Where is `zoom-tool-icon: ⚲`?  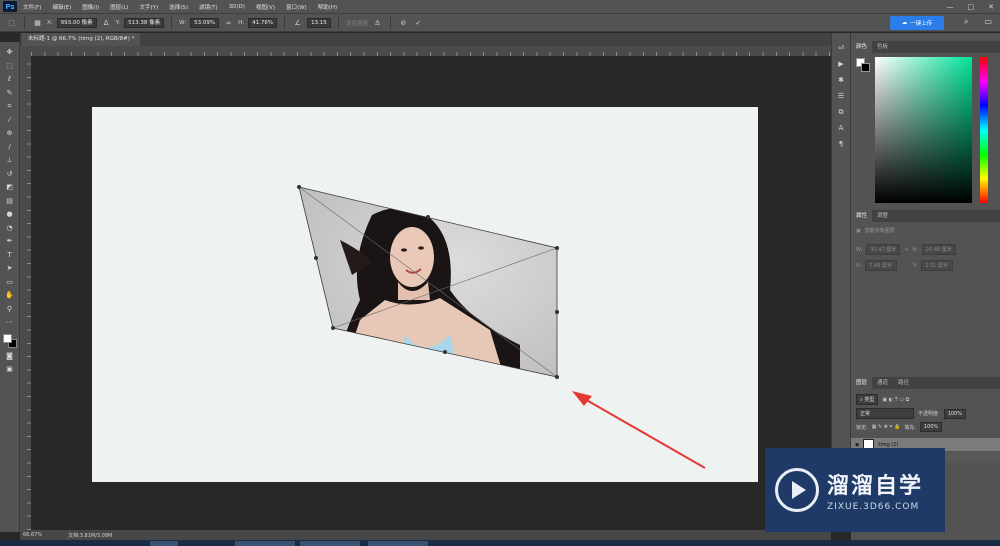 zoom-tool-icon: ⚲ is located at coordinates (10, 310).